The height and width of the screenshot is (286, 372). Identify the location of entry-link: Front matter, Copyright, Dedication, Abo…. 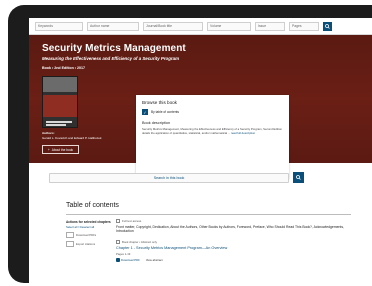
(233, 229).